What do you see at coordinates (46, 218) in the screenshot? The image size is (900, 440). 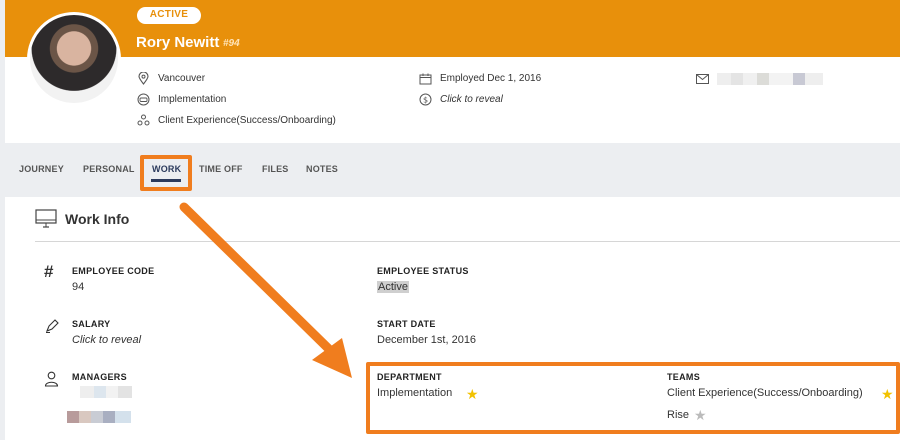 I see `monitor-icon` at bounding box center [46, 218].